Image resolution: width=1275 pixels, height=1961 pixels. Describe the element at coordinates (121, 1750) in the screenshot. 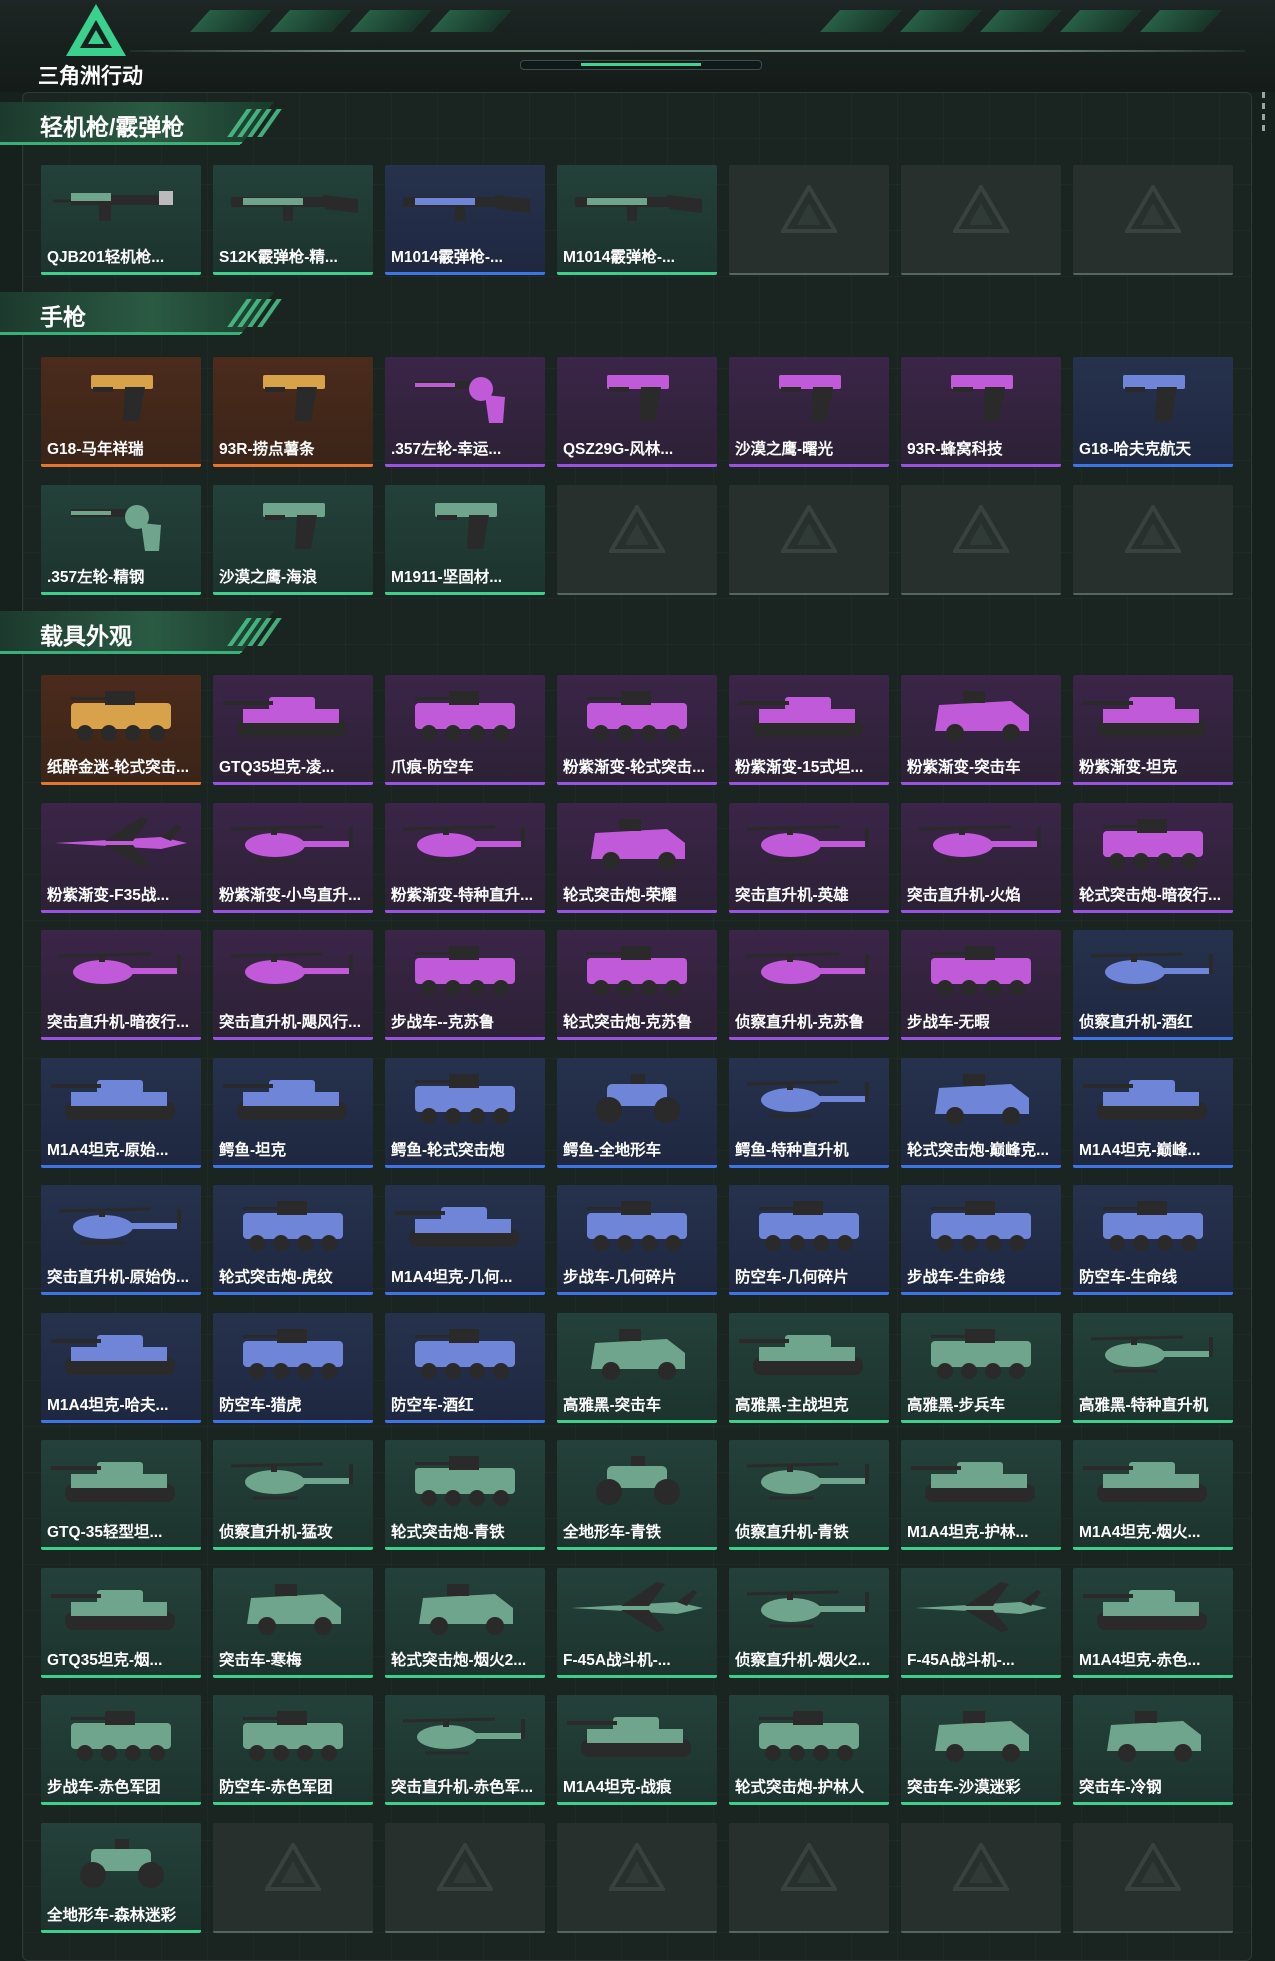

I see `item-tile: 步战车-赤色军团` at that location.